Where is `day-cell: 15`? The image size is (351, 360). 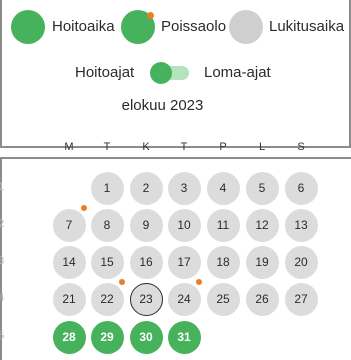
day-cell: 15 is located at coordinates (107, 262).